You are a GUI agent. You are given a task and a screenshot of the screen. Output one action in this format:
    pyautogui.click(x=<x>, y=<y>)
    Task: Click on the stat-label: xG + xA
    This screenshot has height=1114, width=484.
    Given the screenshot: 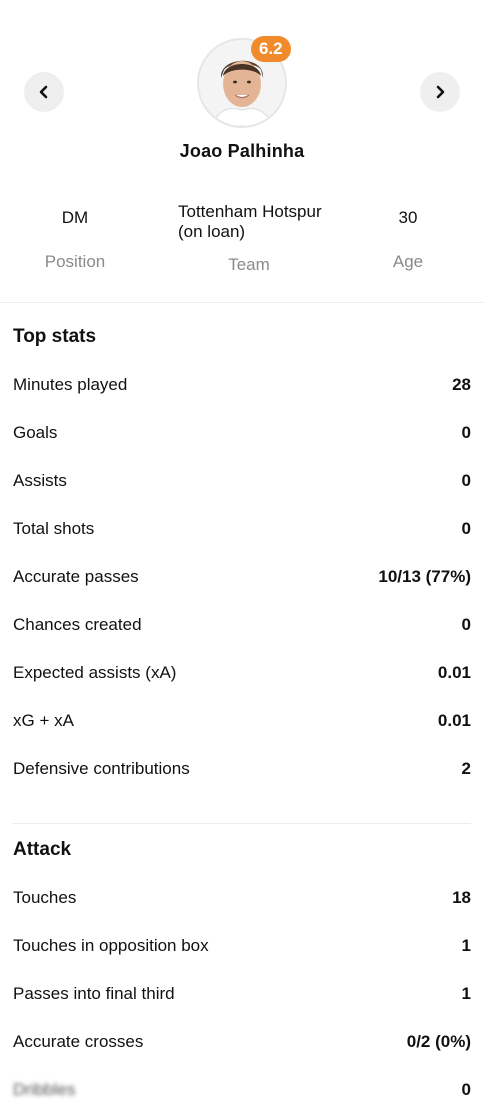 What is the action you would take?
    pyautogui.click(x=43, y=720)
    